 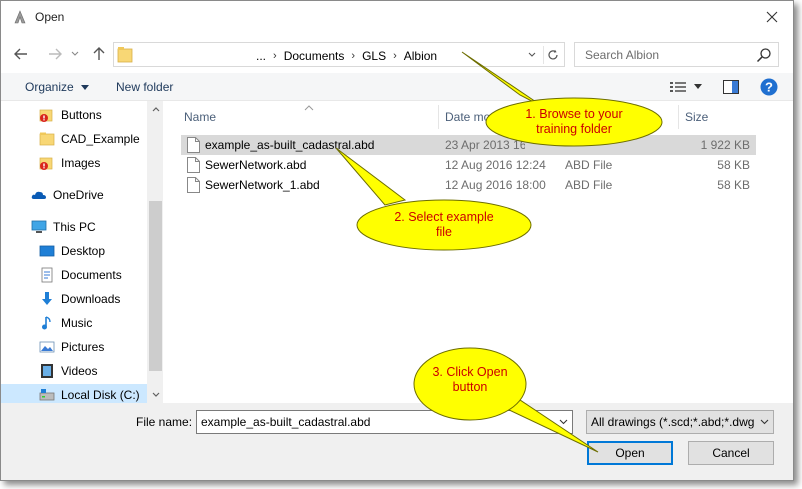 I want to click on search-box: Search Albion, so click(x=676, y=54).